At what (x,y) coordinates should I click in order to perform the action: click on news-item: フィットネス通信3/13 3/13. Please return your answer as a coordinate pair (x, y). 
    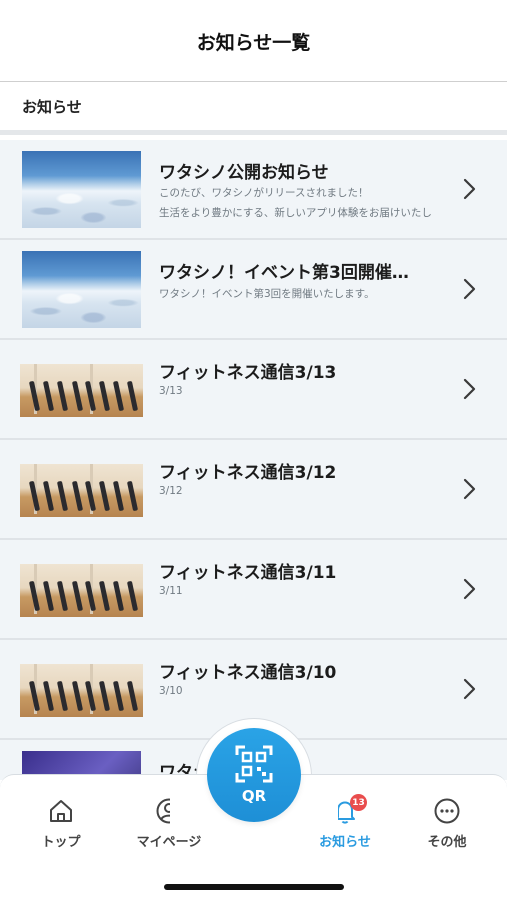
    Looking at the image, I should click on (253, 390).